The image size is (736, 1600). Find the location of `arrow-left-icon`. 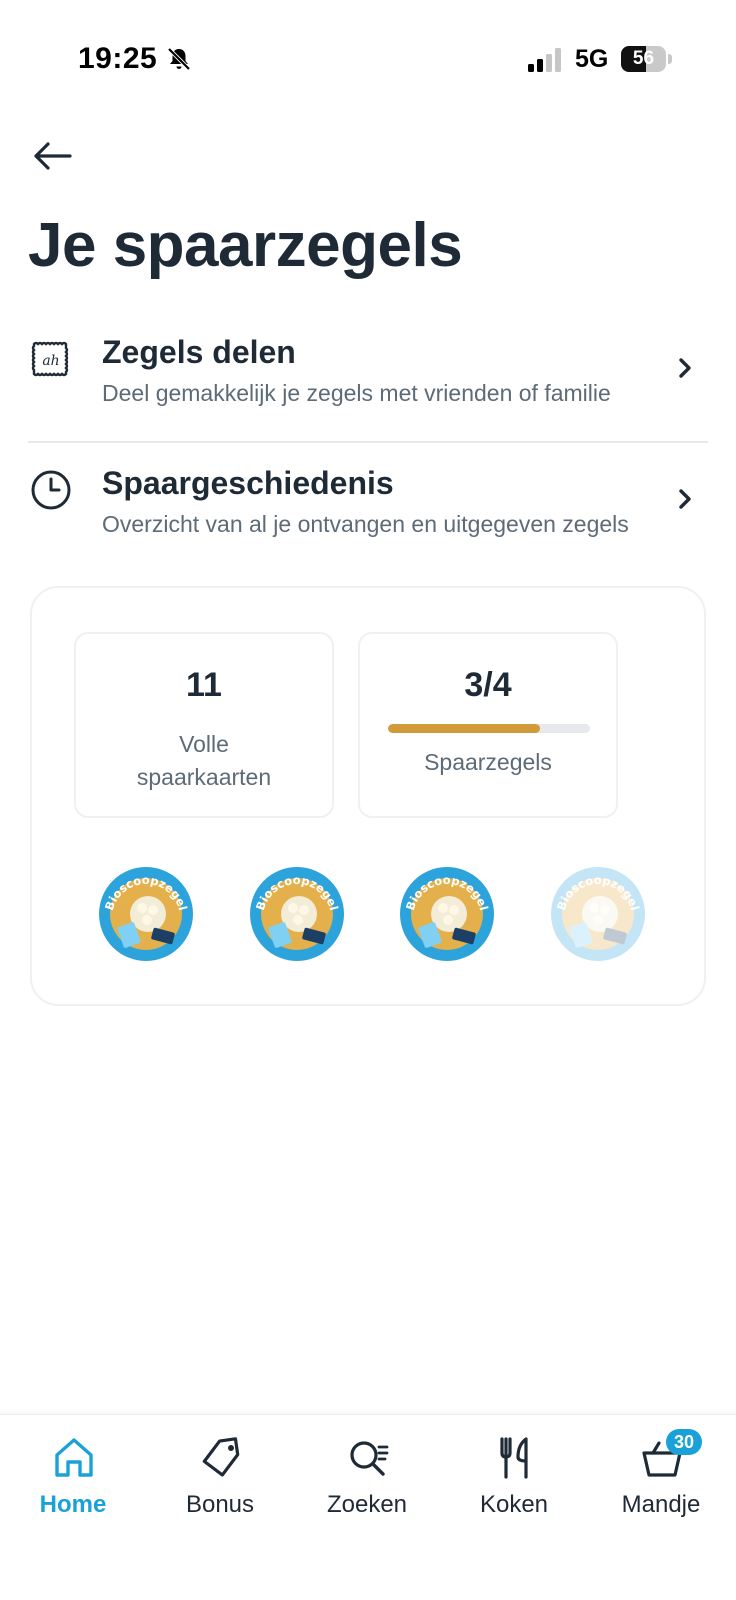

arrow-left-icon is located at coordinates (53, 156).